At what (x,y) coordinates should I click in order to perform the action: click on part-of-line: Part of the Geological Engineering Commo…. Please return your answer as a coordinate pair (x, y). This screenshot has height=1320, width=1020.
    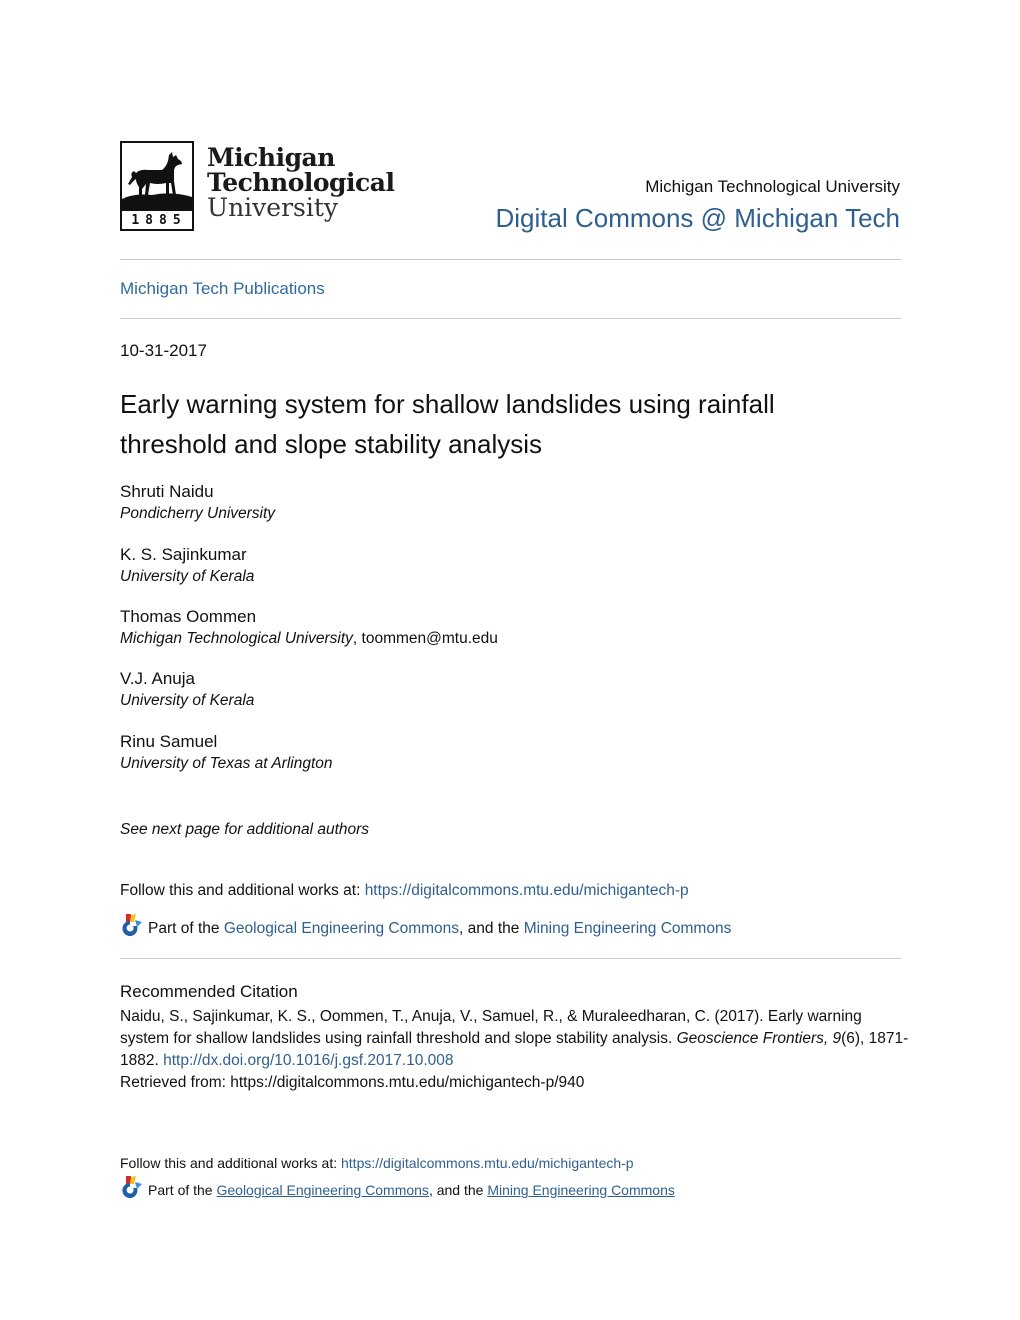
    Looking at the image, I should click on (425, 926).